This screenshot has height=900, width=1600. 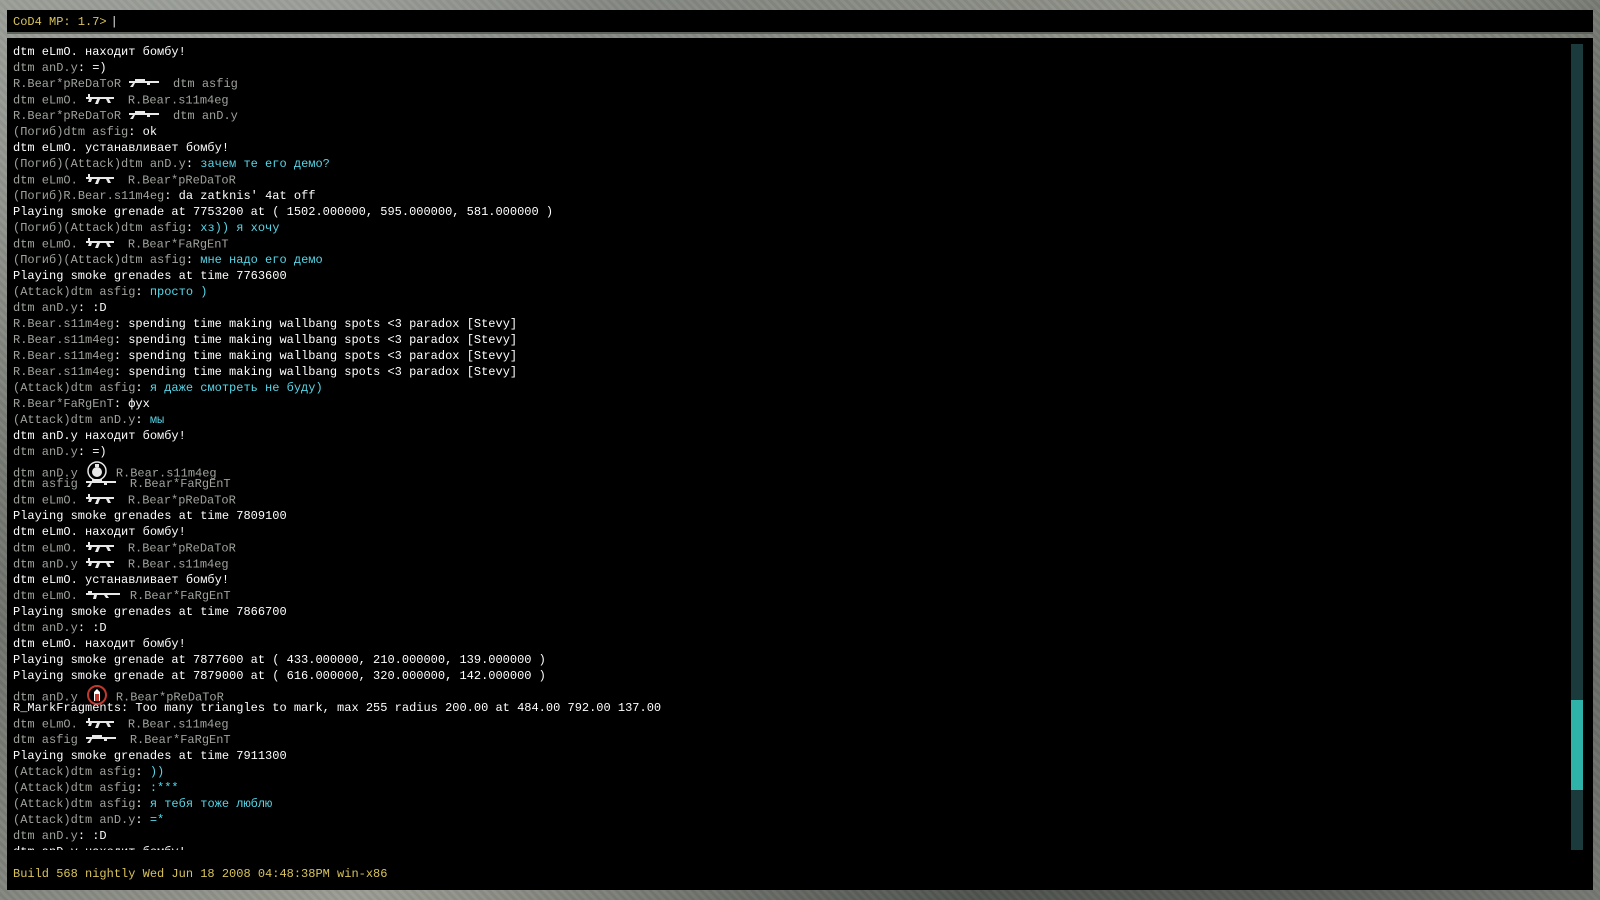 I want to click on killer-name: dtm asfig, so click(x=45, y=740).